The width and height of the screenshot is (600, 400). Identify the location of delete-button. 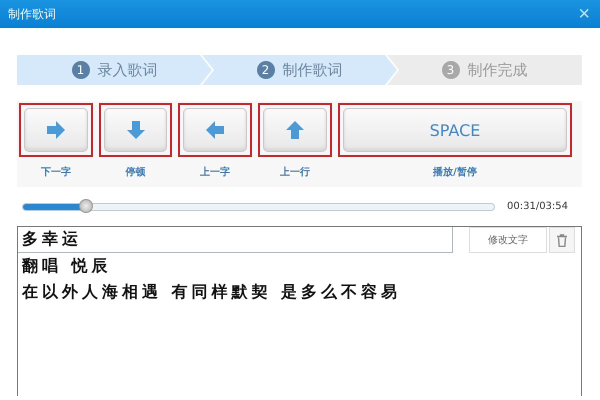
(562, 240).